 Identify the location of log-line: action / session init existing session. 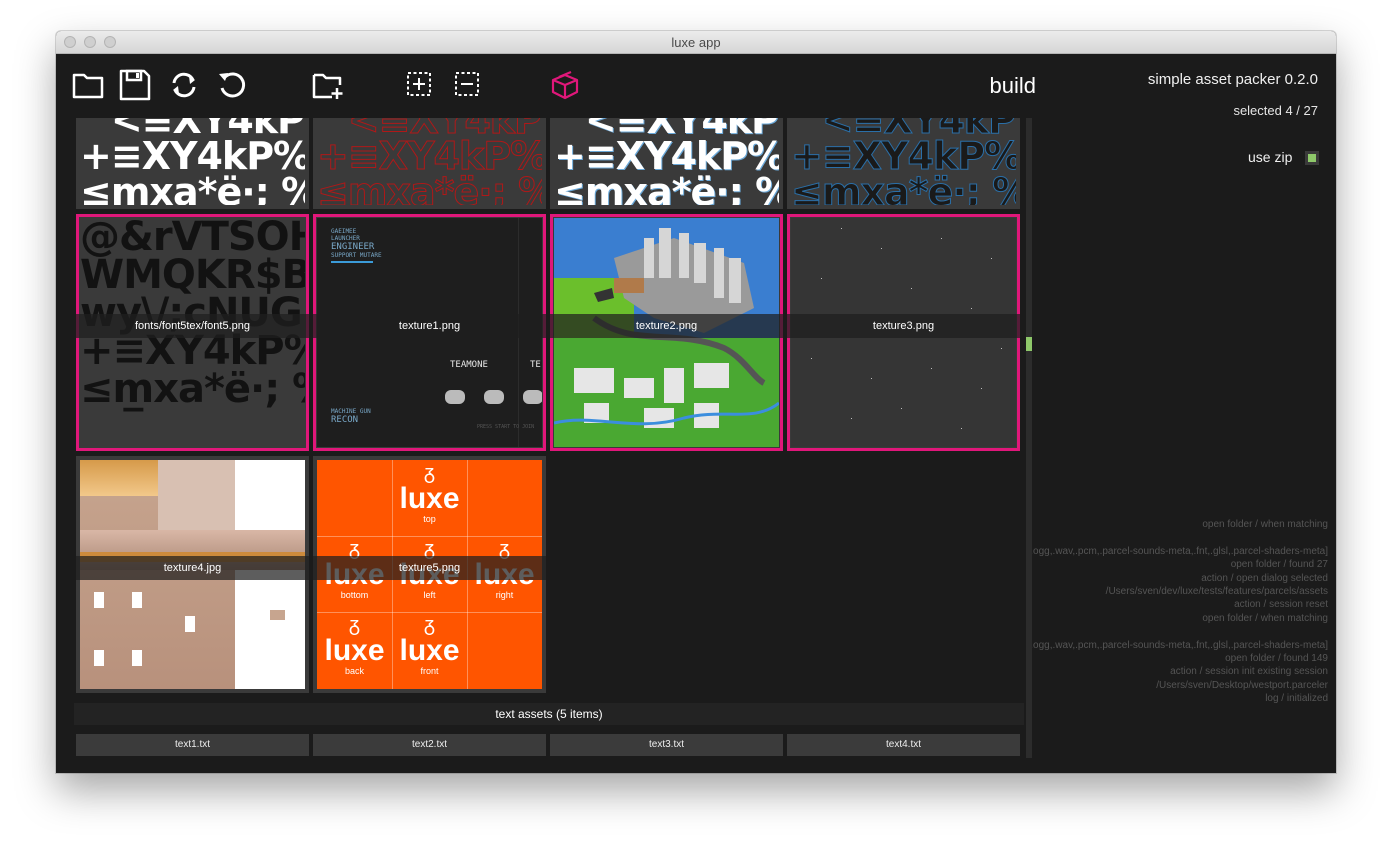
(1249, 672).